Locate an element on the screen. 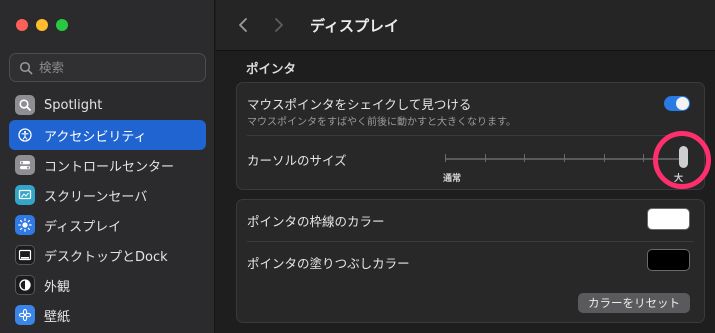 Image resolution: width=715 pixels, height=333 pixels. section-title: ポインタ is located at coordinates (271, 68).